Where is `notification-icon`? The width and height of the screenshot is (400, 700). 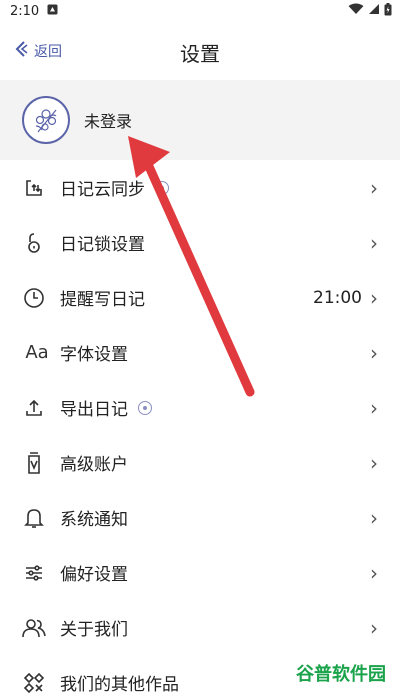 notification-icon is located at coordinates (52, 11).